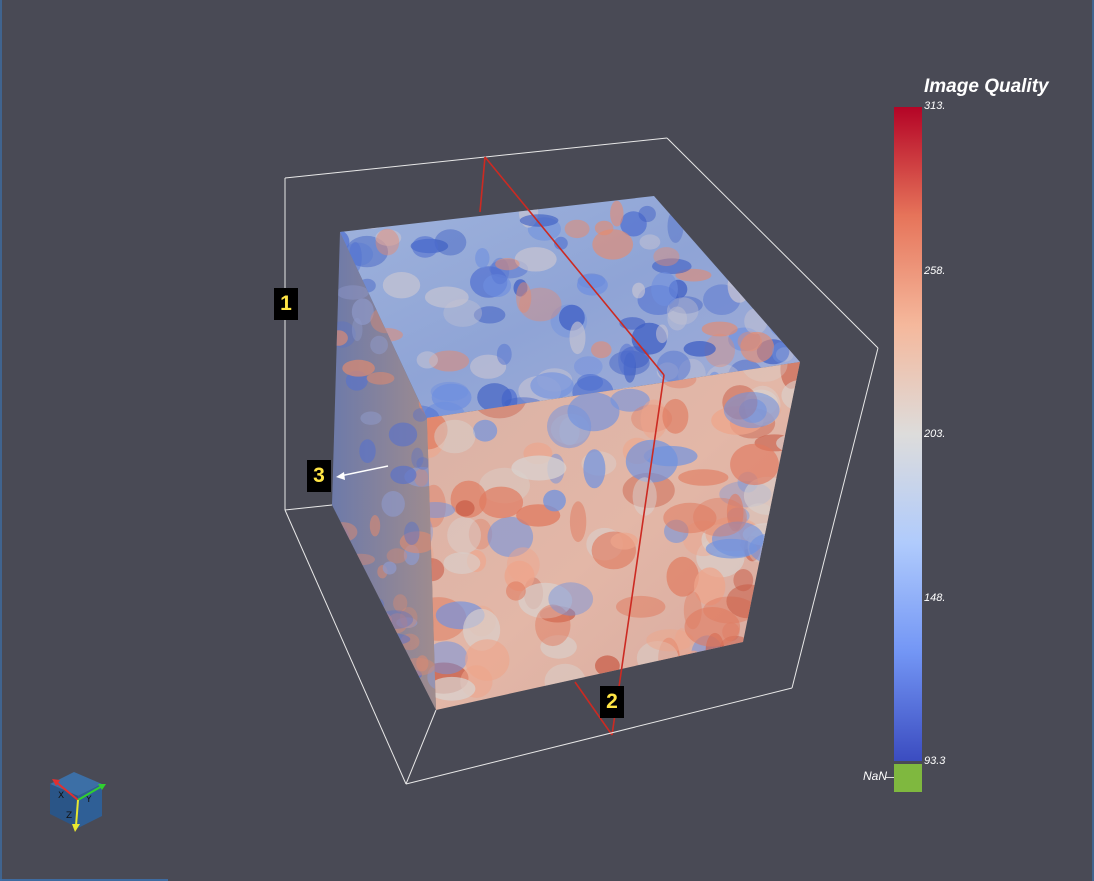 This screenshot has width=1094, height=881. Describe the element at coordinates (908, 778) in the screenshot. I see `colorbar-nan-swatch` at that location.